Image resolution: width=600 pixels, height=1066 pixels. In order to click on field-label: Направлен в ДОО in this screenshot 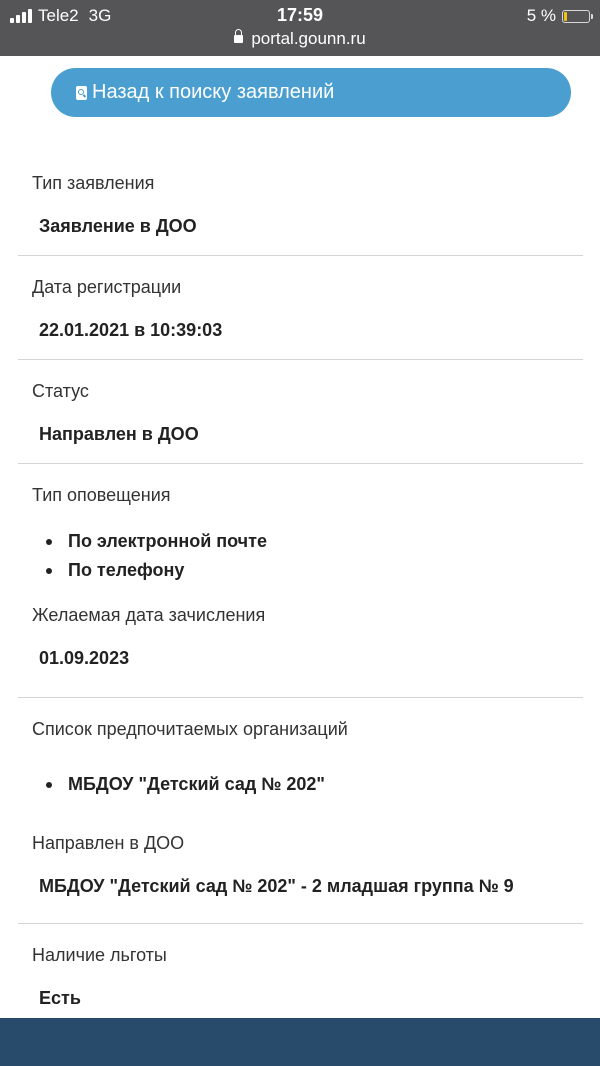, I will do `click(108, 843)`.